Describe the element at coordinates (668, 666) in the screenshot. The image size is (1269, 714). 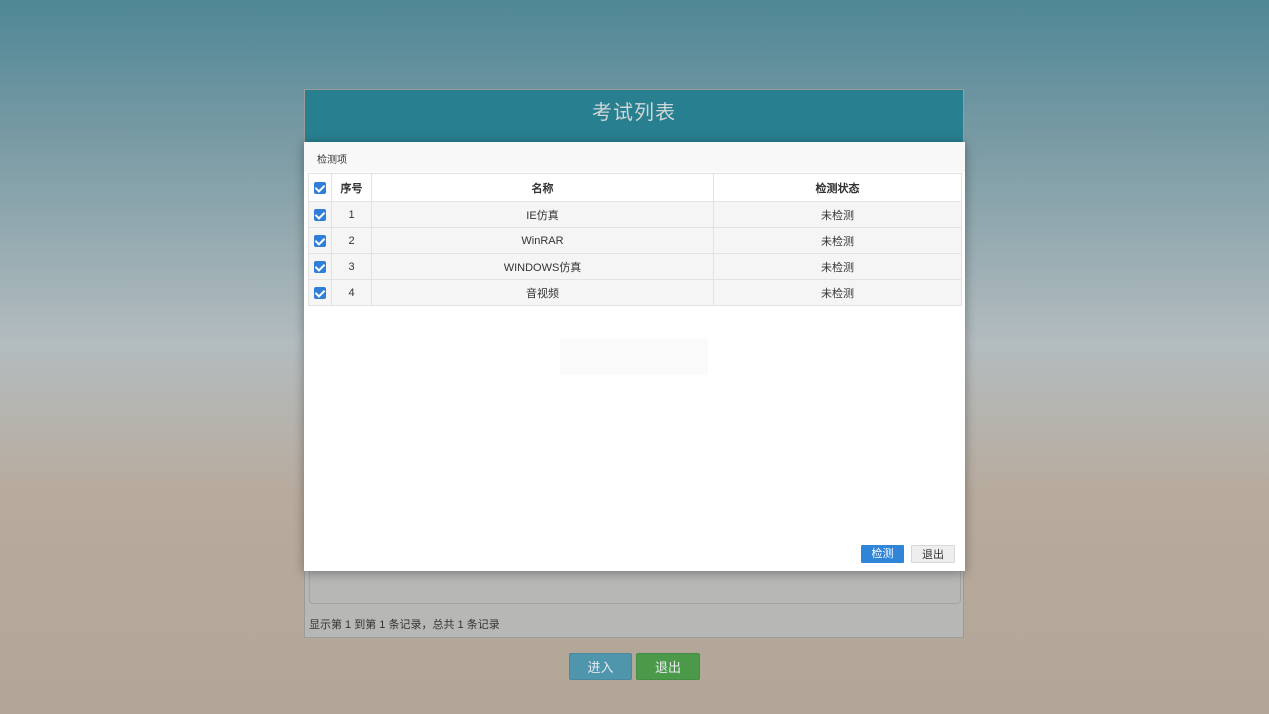
I see `exit-button: 退出` at that location.